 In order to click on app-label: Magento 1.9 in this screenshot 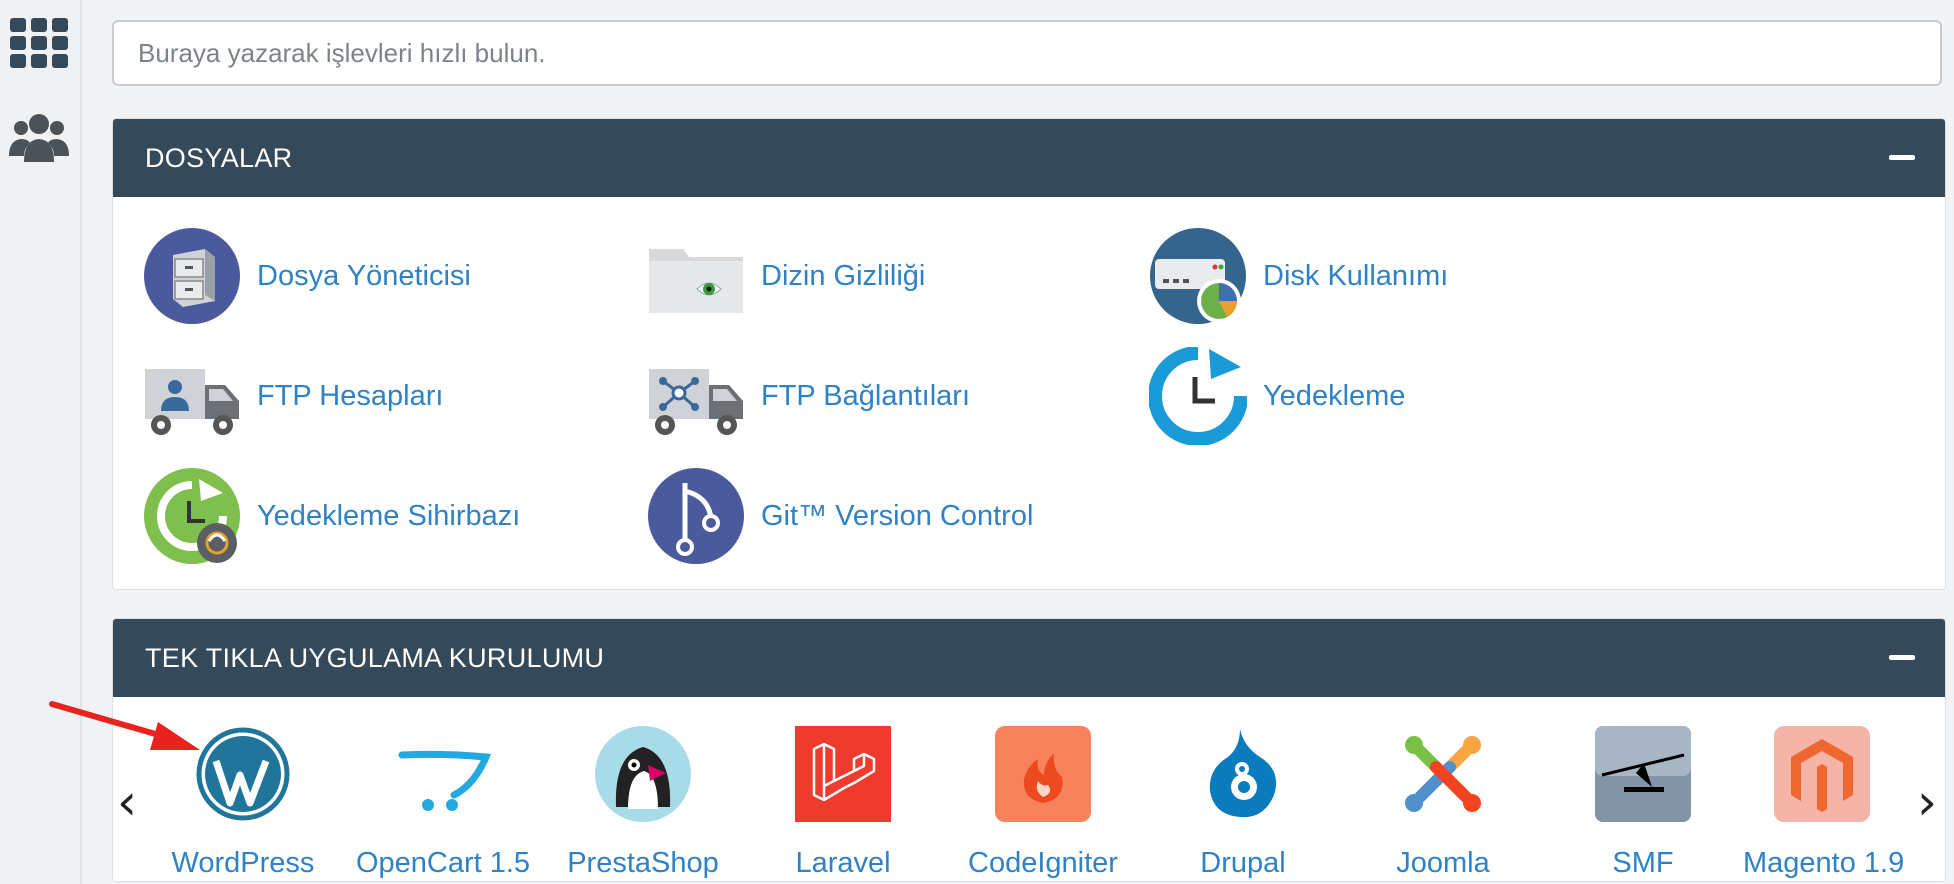, I will do `click(1824, 863)`.